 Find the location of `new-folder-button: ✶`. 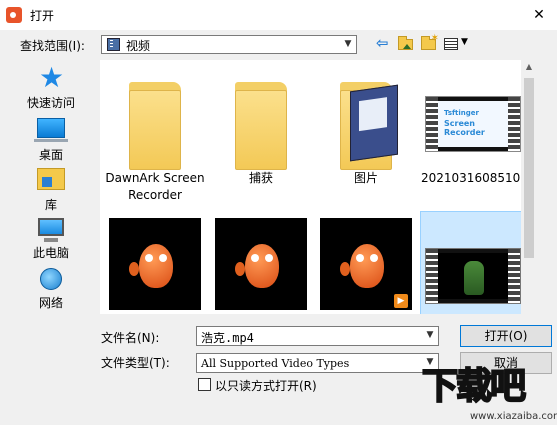

new-folder-button: ✶ is located at coordinates (430, 42).